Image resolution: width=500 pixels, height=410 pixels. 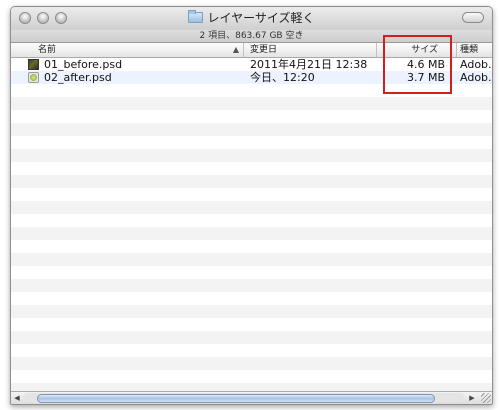 What do you see at coordinates (282, 77) in the screenshot?
I see `file-date: 今日、12:20` at bounding box center [282, 77].